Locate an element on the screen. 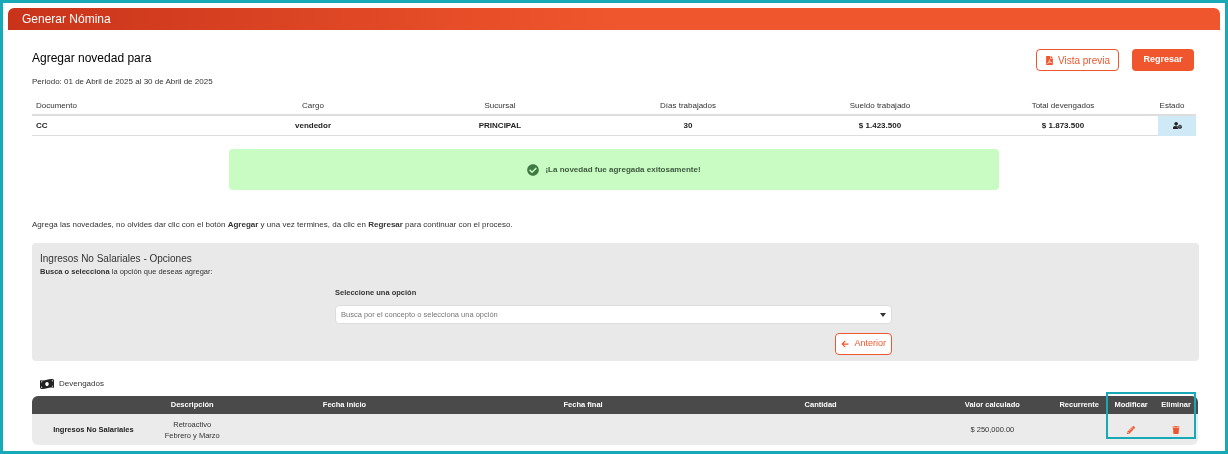 The height and width of the screenshot is (454, 1228). dropdown-caret-icon is located at coordinates (883, 314).